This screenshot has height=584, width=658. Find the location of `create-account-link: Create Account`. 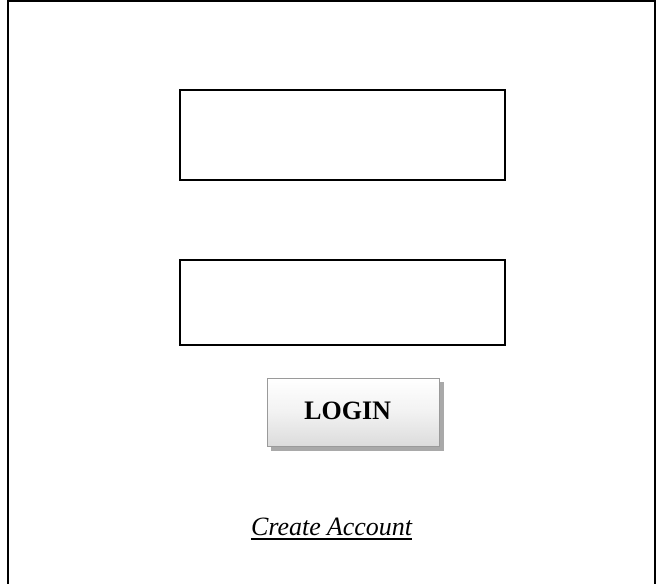

create-account-link: Create Account is located at coordinates (331, 527).